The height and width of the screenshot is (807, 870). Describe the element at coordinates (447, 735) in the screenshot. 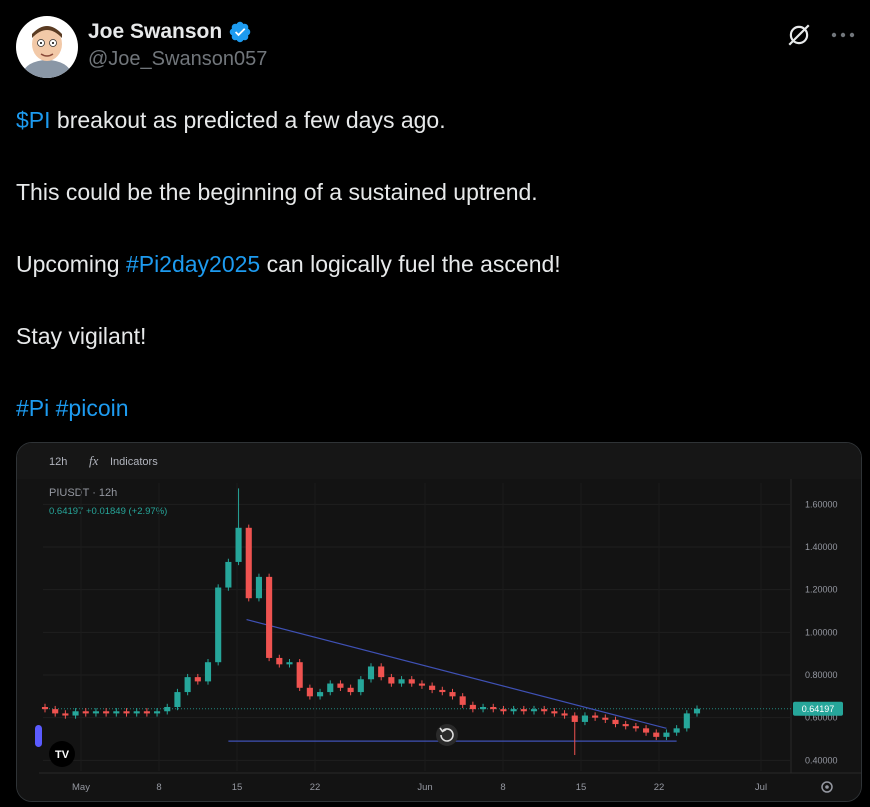

I see `replay-icon` at that location.